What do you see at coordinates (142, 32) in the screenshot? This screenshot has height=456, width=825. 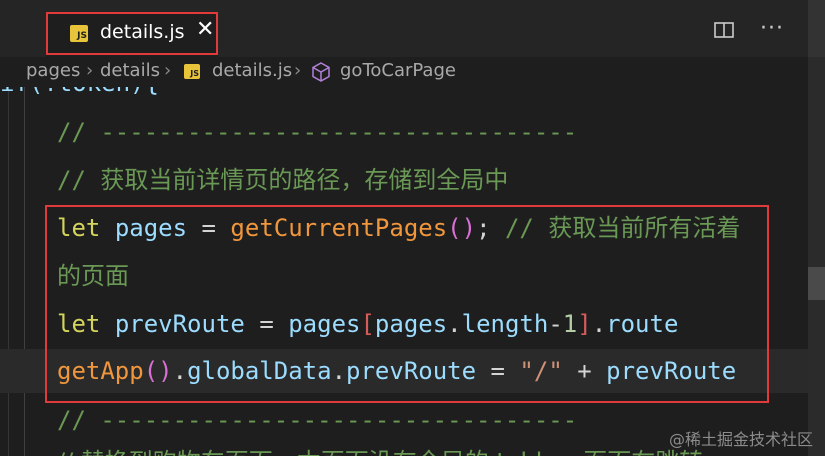 I see `tab-label: details.js` at bounding box center [142, 32].